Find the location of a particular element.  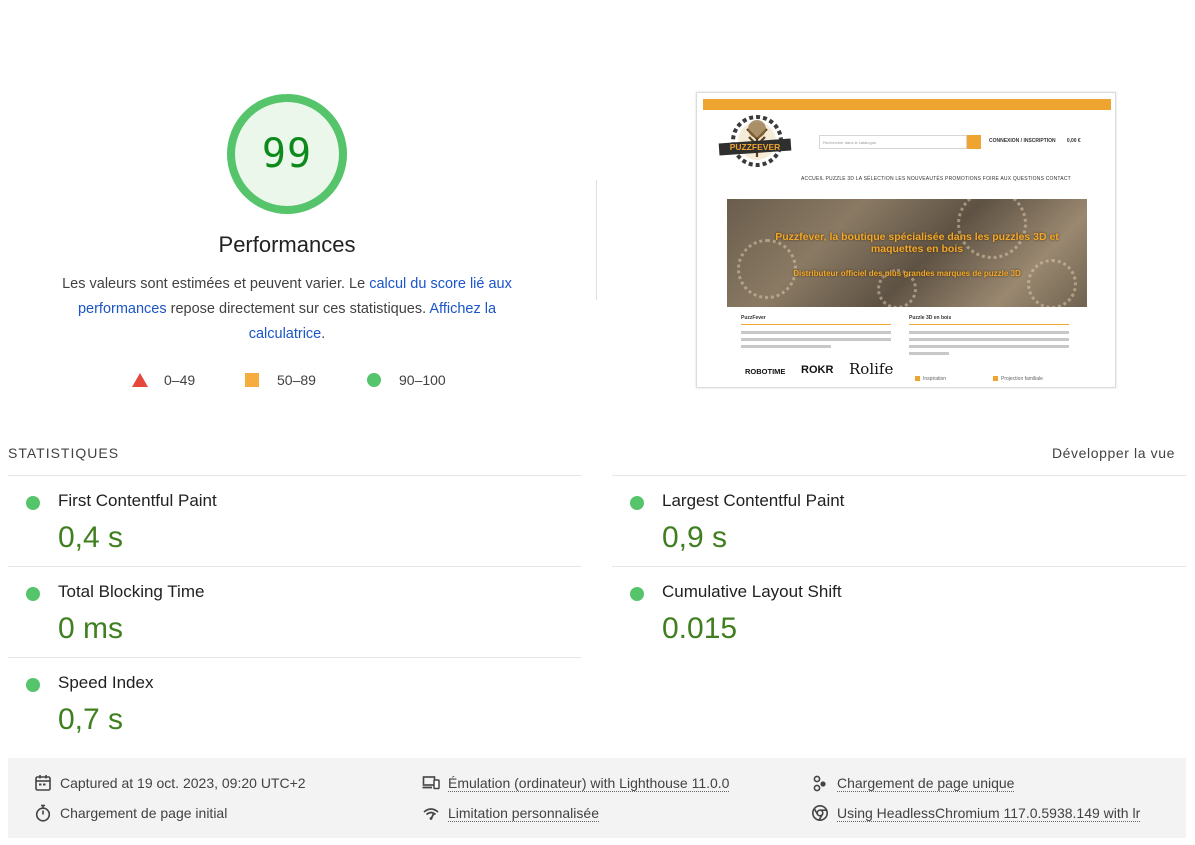

initial-load: Chargement de page initial is located at coordinates (130, 813).